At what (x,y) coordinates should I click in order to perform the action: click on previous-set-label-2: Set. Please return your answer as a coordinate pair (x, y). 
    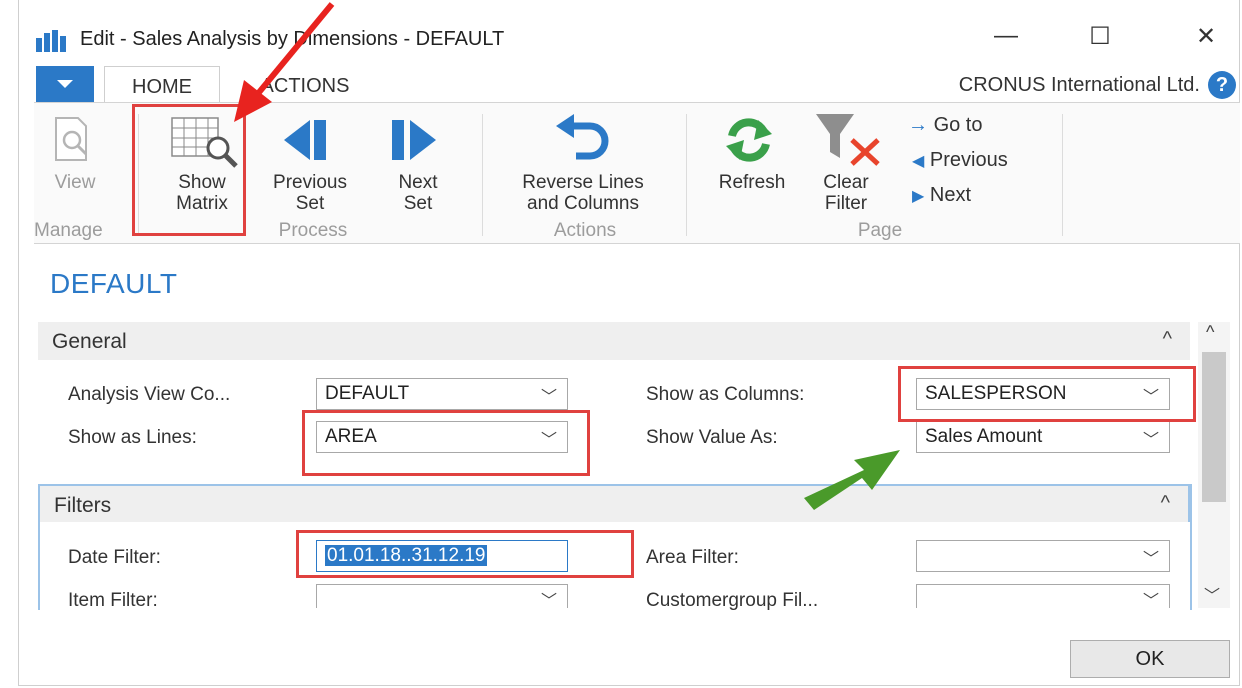
    Looking at the image, I should click on (310, 203).